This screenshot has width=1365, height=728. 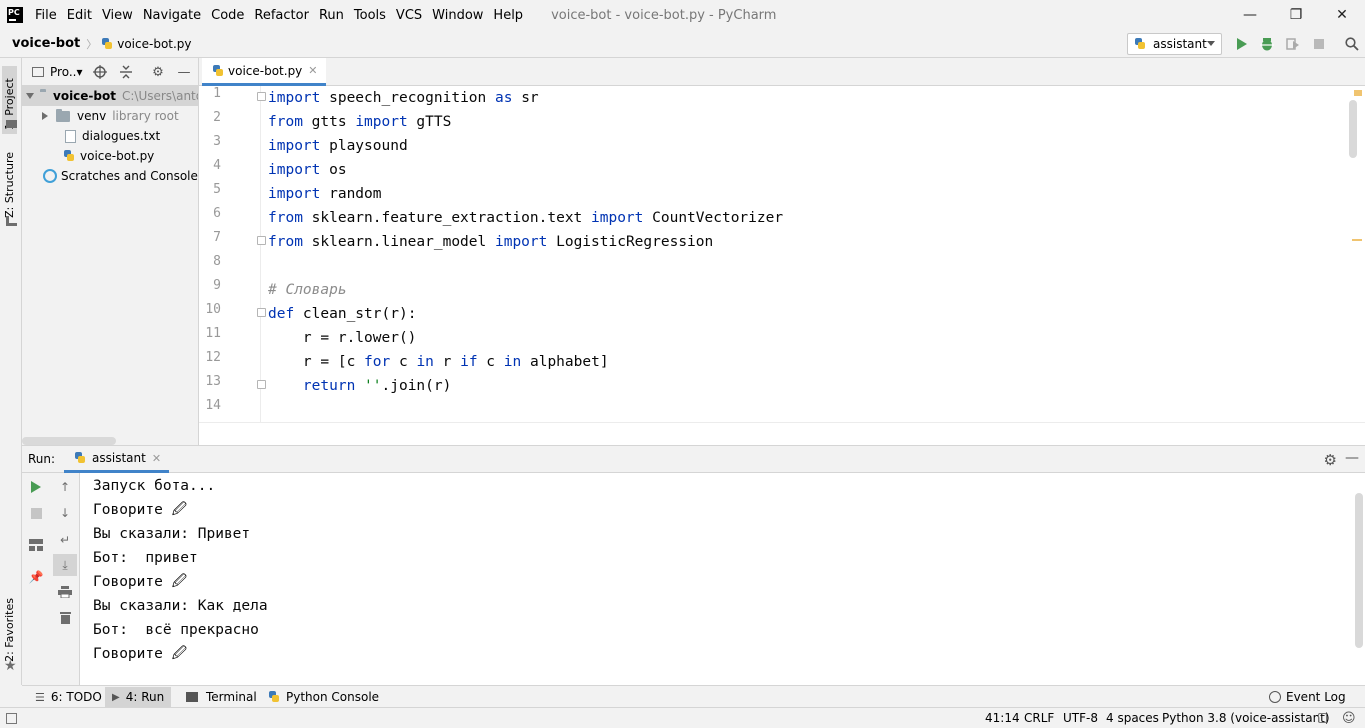 I want to click on run-icon, so click(x=1242, y=44).